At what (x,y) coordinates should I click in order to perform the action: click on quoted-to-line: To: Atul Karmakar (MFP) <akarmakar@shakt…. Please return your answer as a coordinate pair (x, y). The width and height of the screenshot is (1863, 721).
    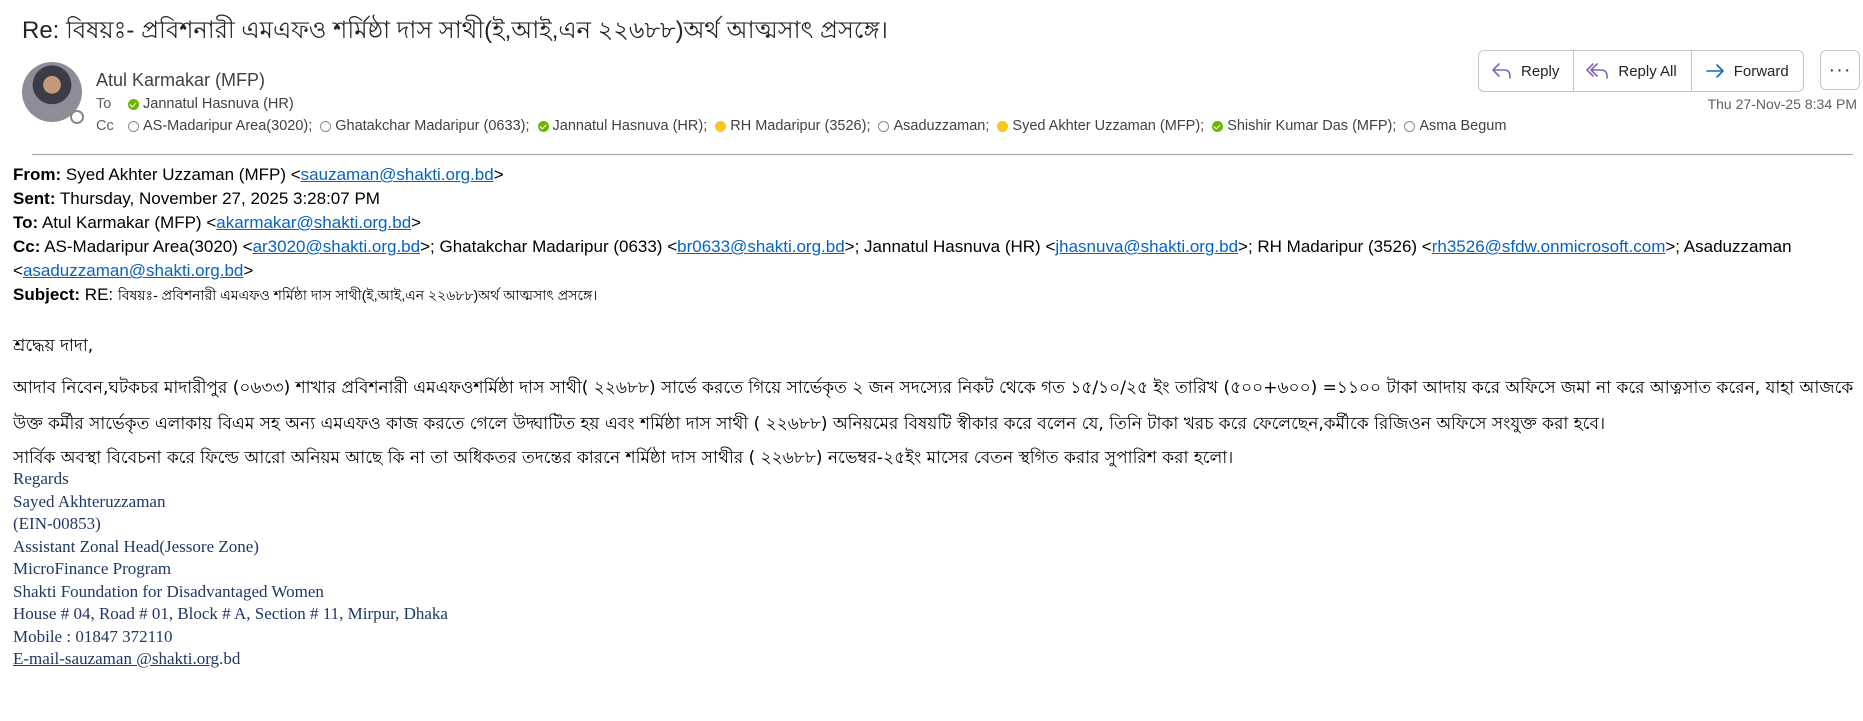
    Looking at the image, I should click on (217, 222).